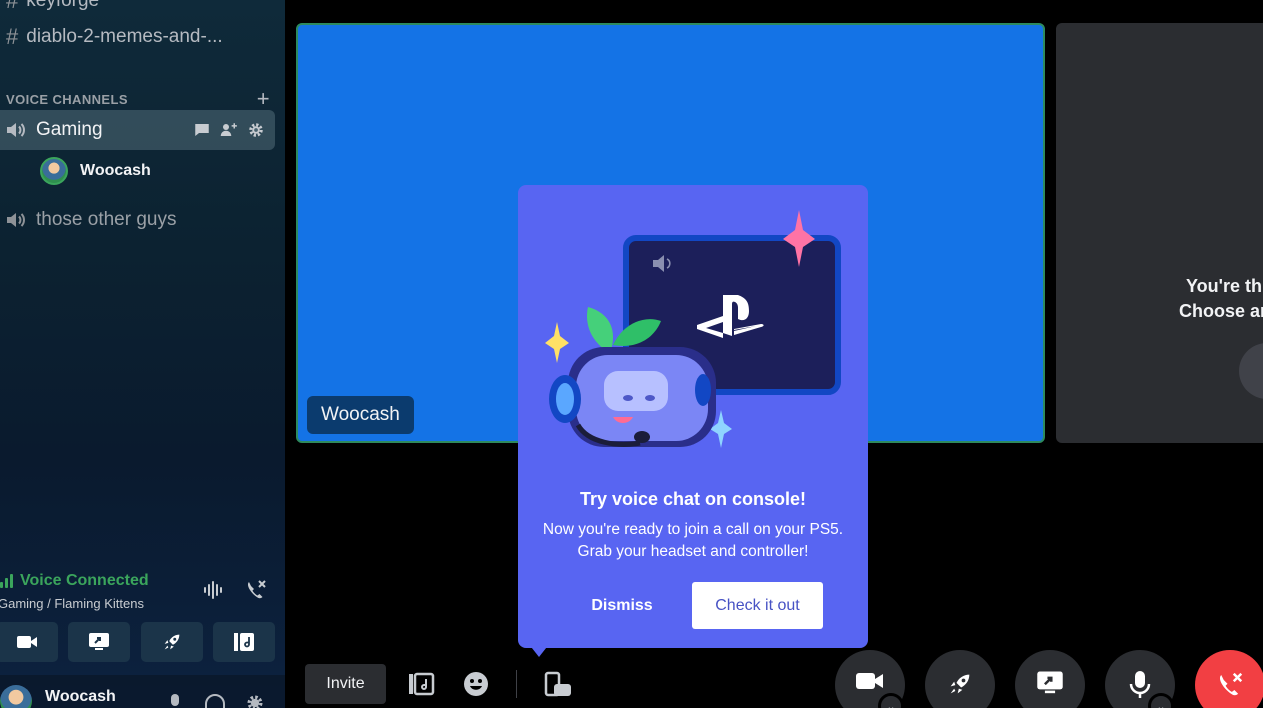  Describe the element at coordinates (539, 650) in the screenshot. I see `popup-pointer` at that location.